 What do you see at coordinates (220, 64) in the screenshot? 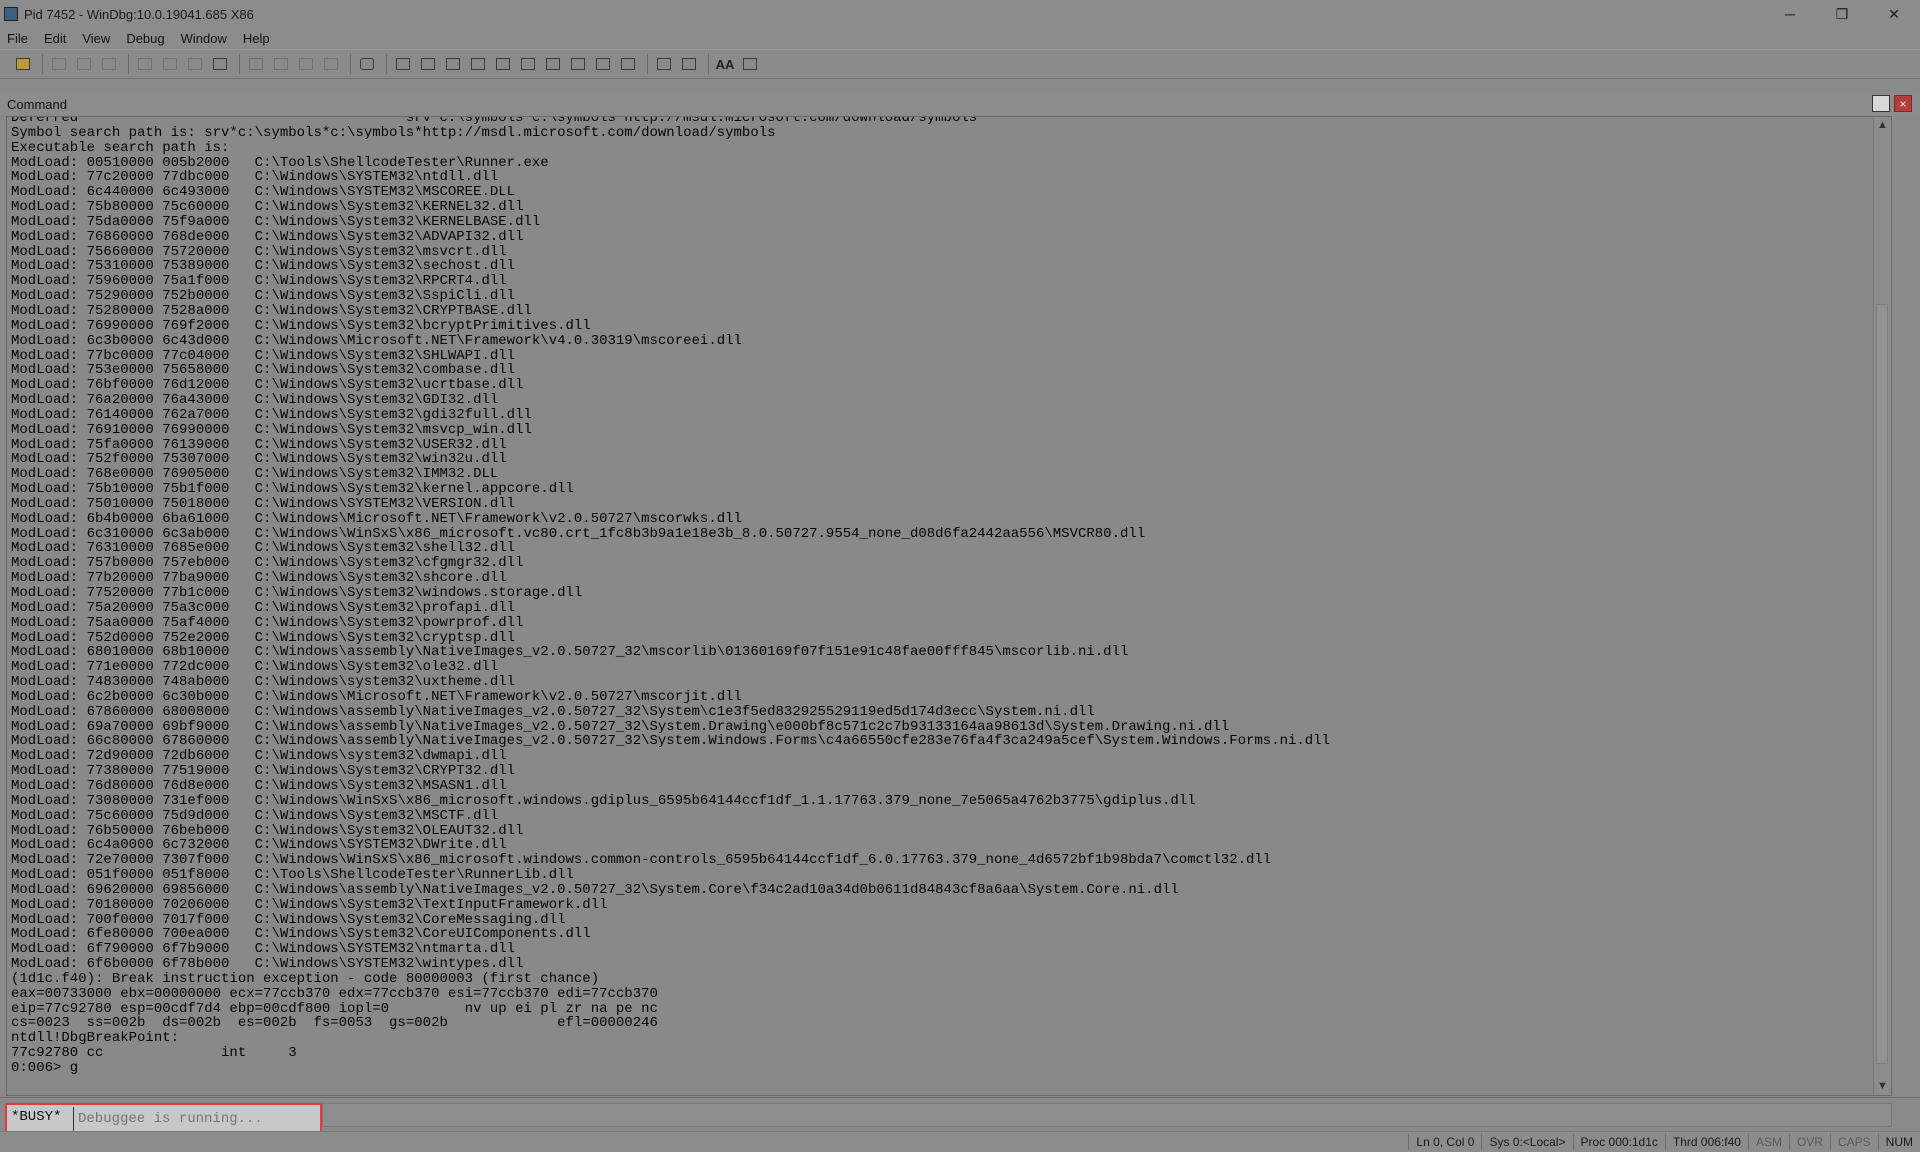
I see `detach-icon` at bounding box center [220, 64].